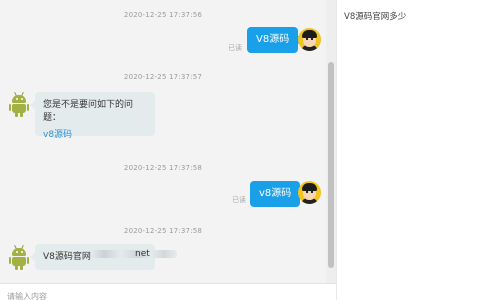 This screenshot has height=300, width=480. I want to click on sidebar-item-question: V8源码官网多少, so click(375, 16).